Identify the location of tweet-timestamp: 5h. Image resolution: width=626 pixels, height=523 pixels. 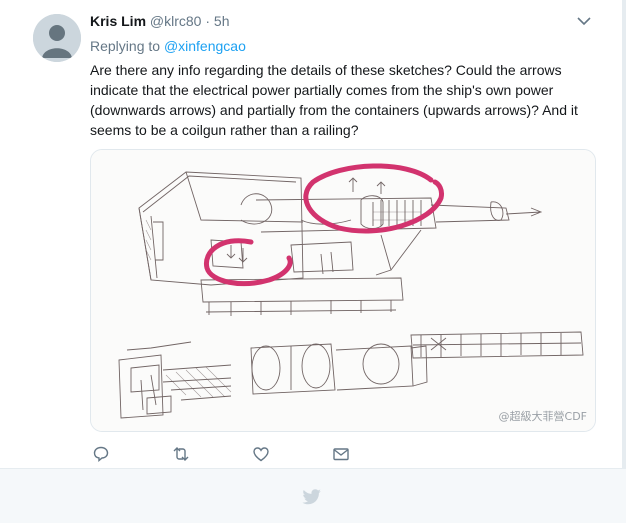
(222, 21).